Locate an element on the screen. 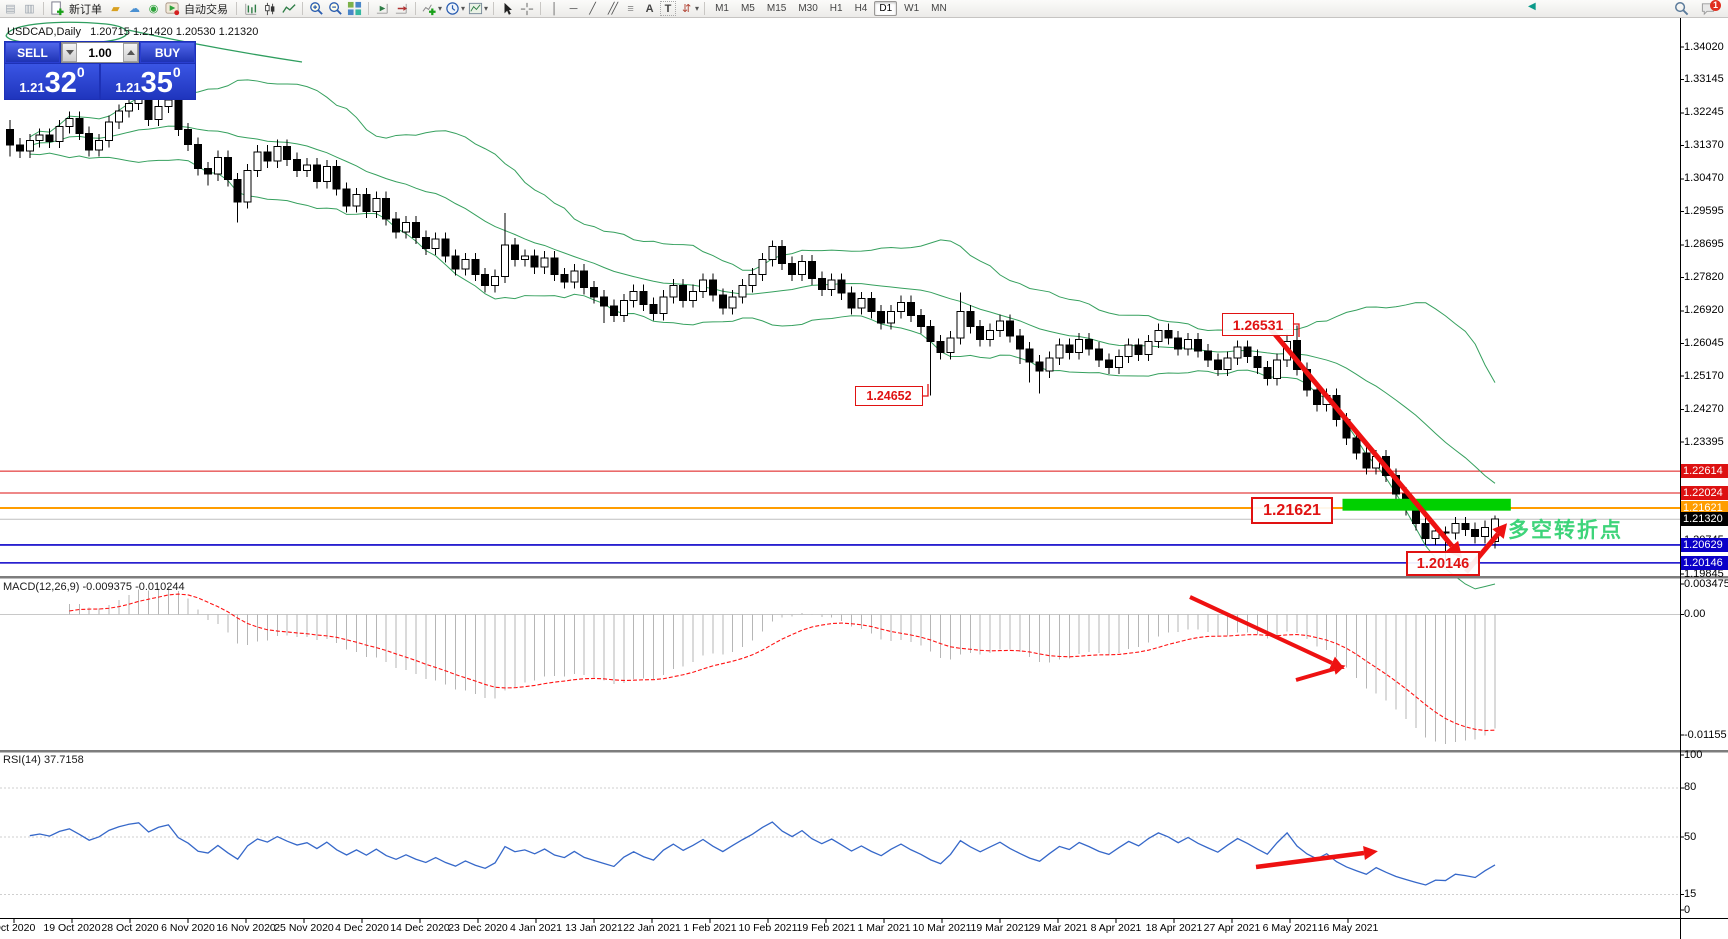 This screenshot has width=1728, height=939. volume-input is located at coordinates (100, 52).